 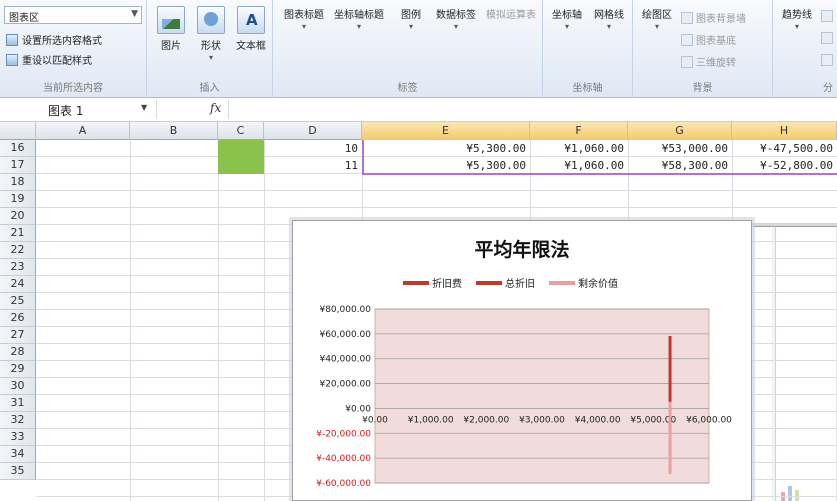 I want to click on column-header-g: G, so click(x=680, y=131).